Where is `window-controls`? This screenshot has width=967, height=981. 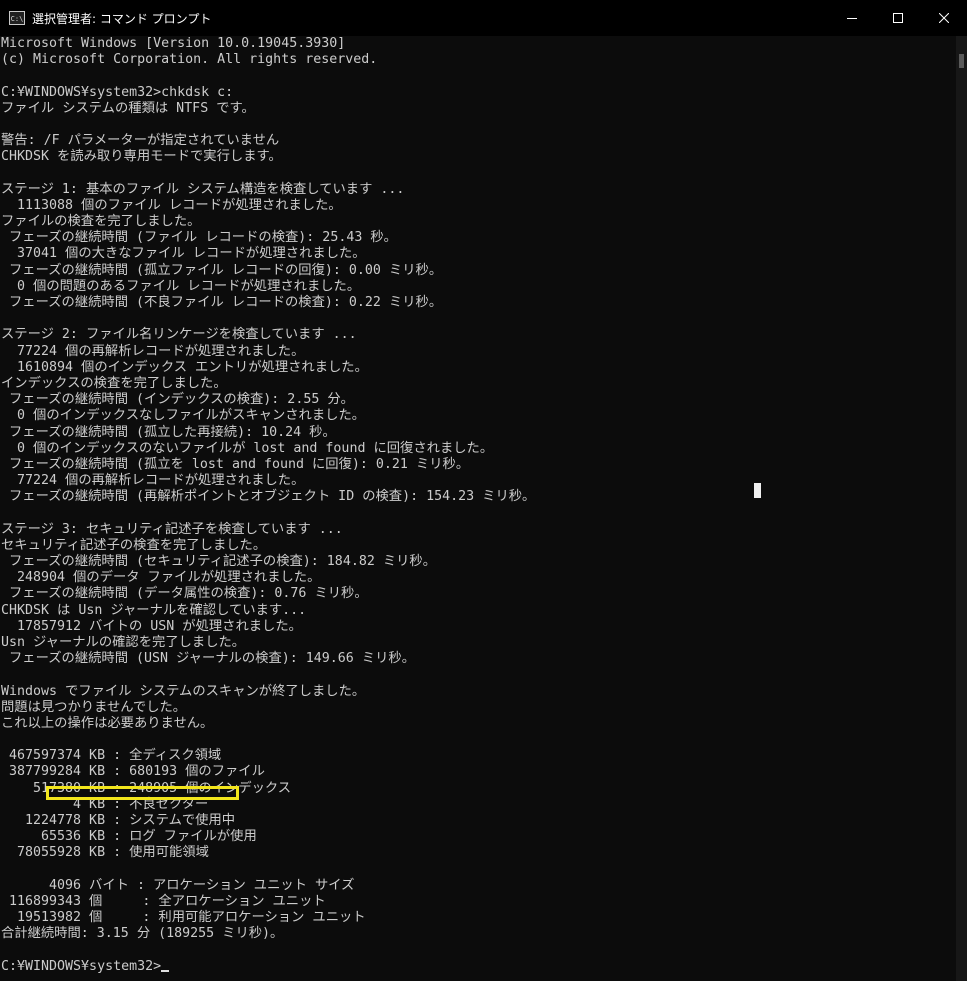 window-controls is located at coordinates (898, 18).